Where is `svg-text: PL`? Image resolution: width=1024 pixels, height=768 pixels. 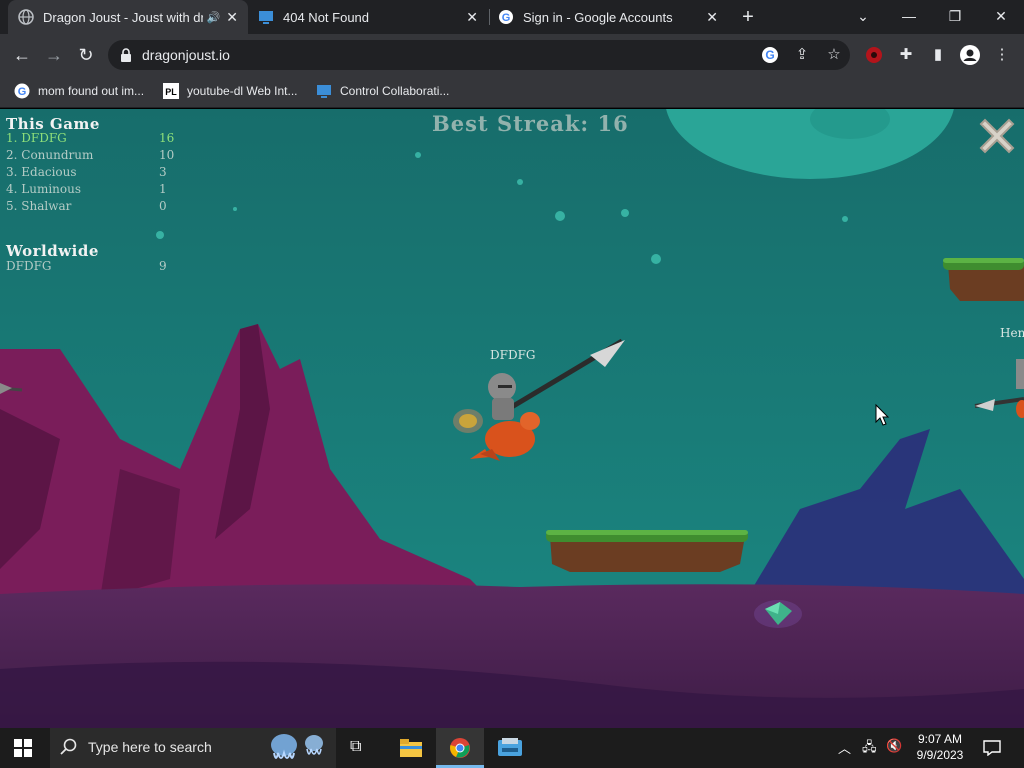 svg-text: PL is located at coordinates (171, 92).